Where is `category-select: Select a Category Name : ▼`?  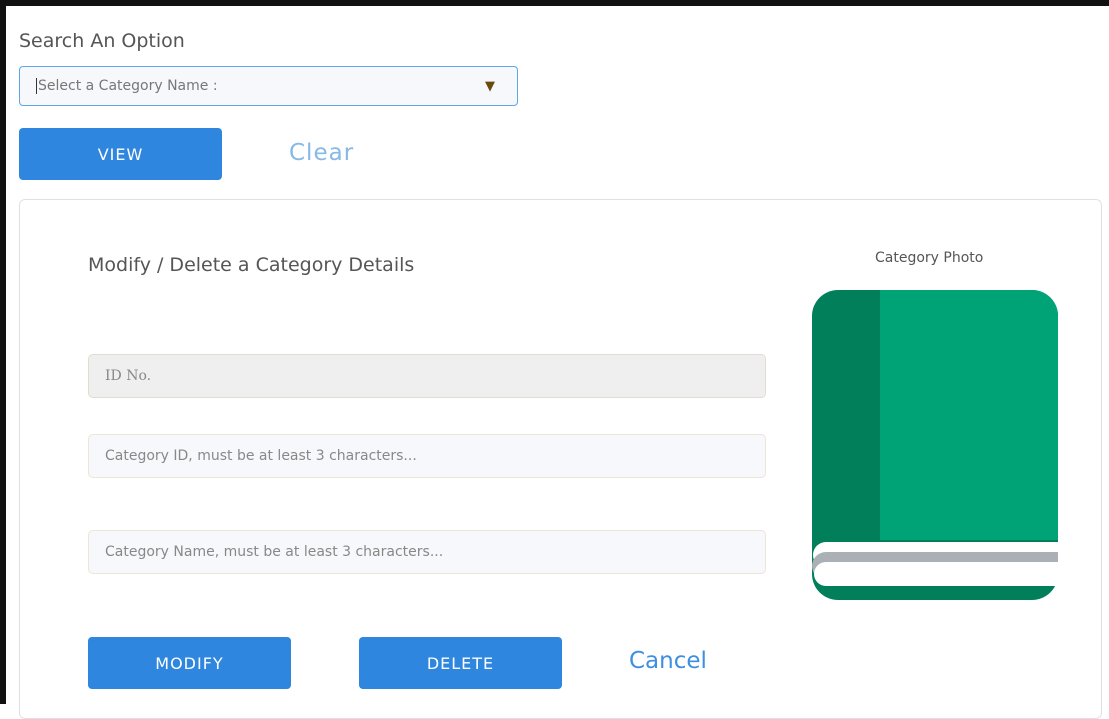
category-select: Select a Category Name : ▼ is located at coordinates (268, 86).